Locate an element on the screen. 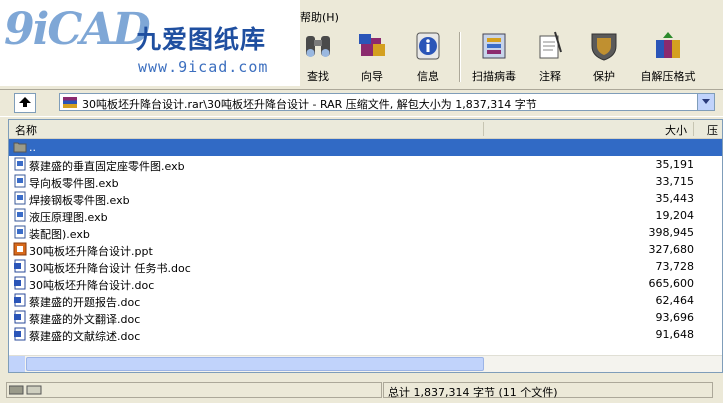 The image size is (723, 403). file-name: 装配图).exb is located at coordinates (59, 234).